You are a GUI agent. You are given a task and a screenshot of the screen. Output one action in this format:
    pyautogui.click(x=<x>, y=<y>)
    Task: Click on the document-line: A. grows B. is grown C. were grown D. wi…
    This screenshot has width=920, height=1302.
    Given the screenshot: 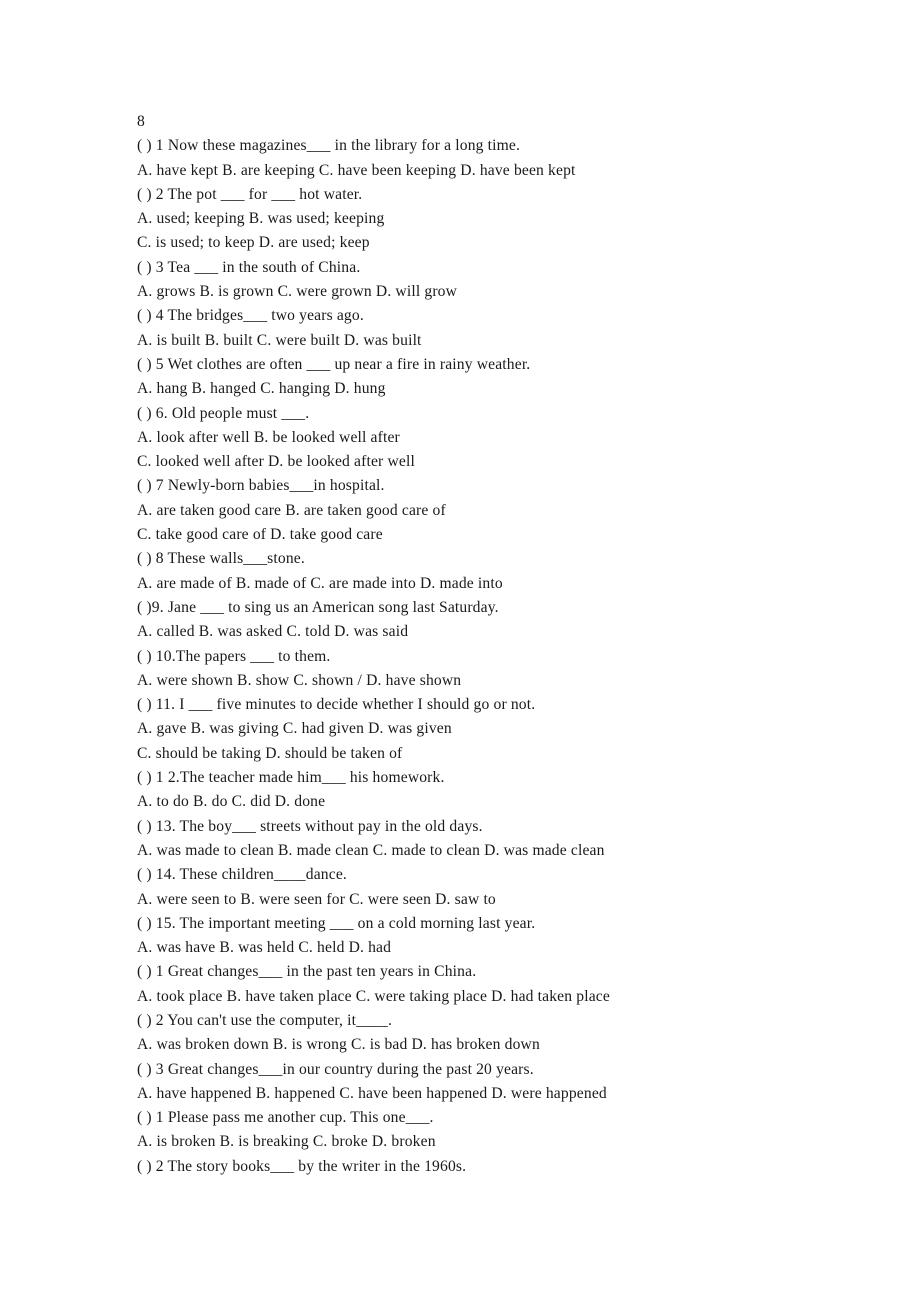 What is the action you would take?
    pyautogui.click(x=297, y=292)
    